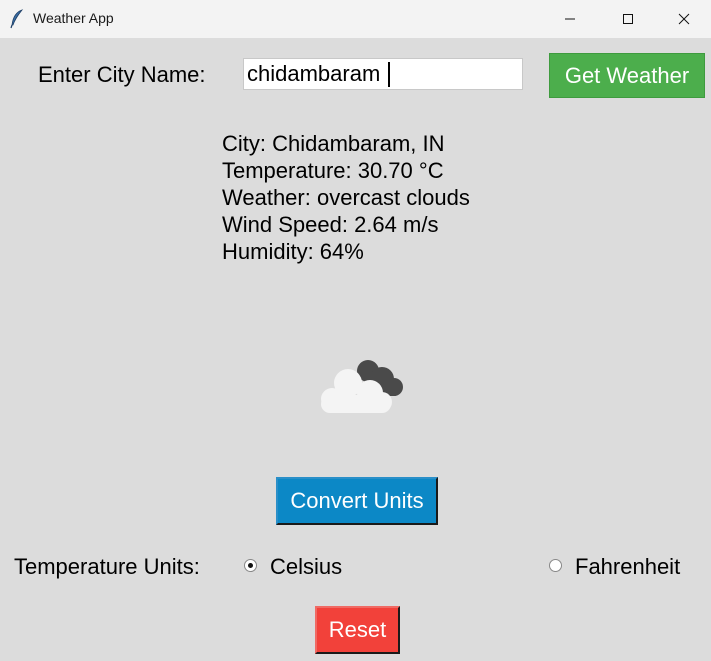  I want to click on city-name-label: Enter City Name:, so click(122, 74).